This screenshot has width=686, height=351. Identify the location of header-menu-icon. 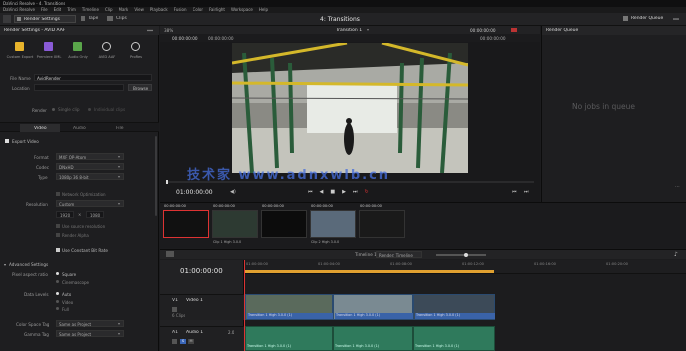
(150, 30).